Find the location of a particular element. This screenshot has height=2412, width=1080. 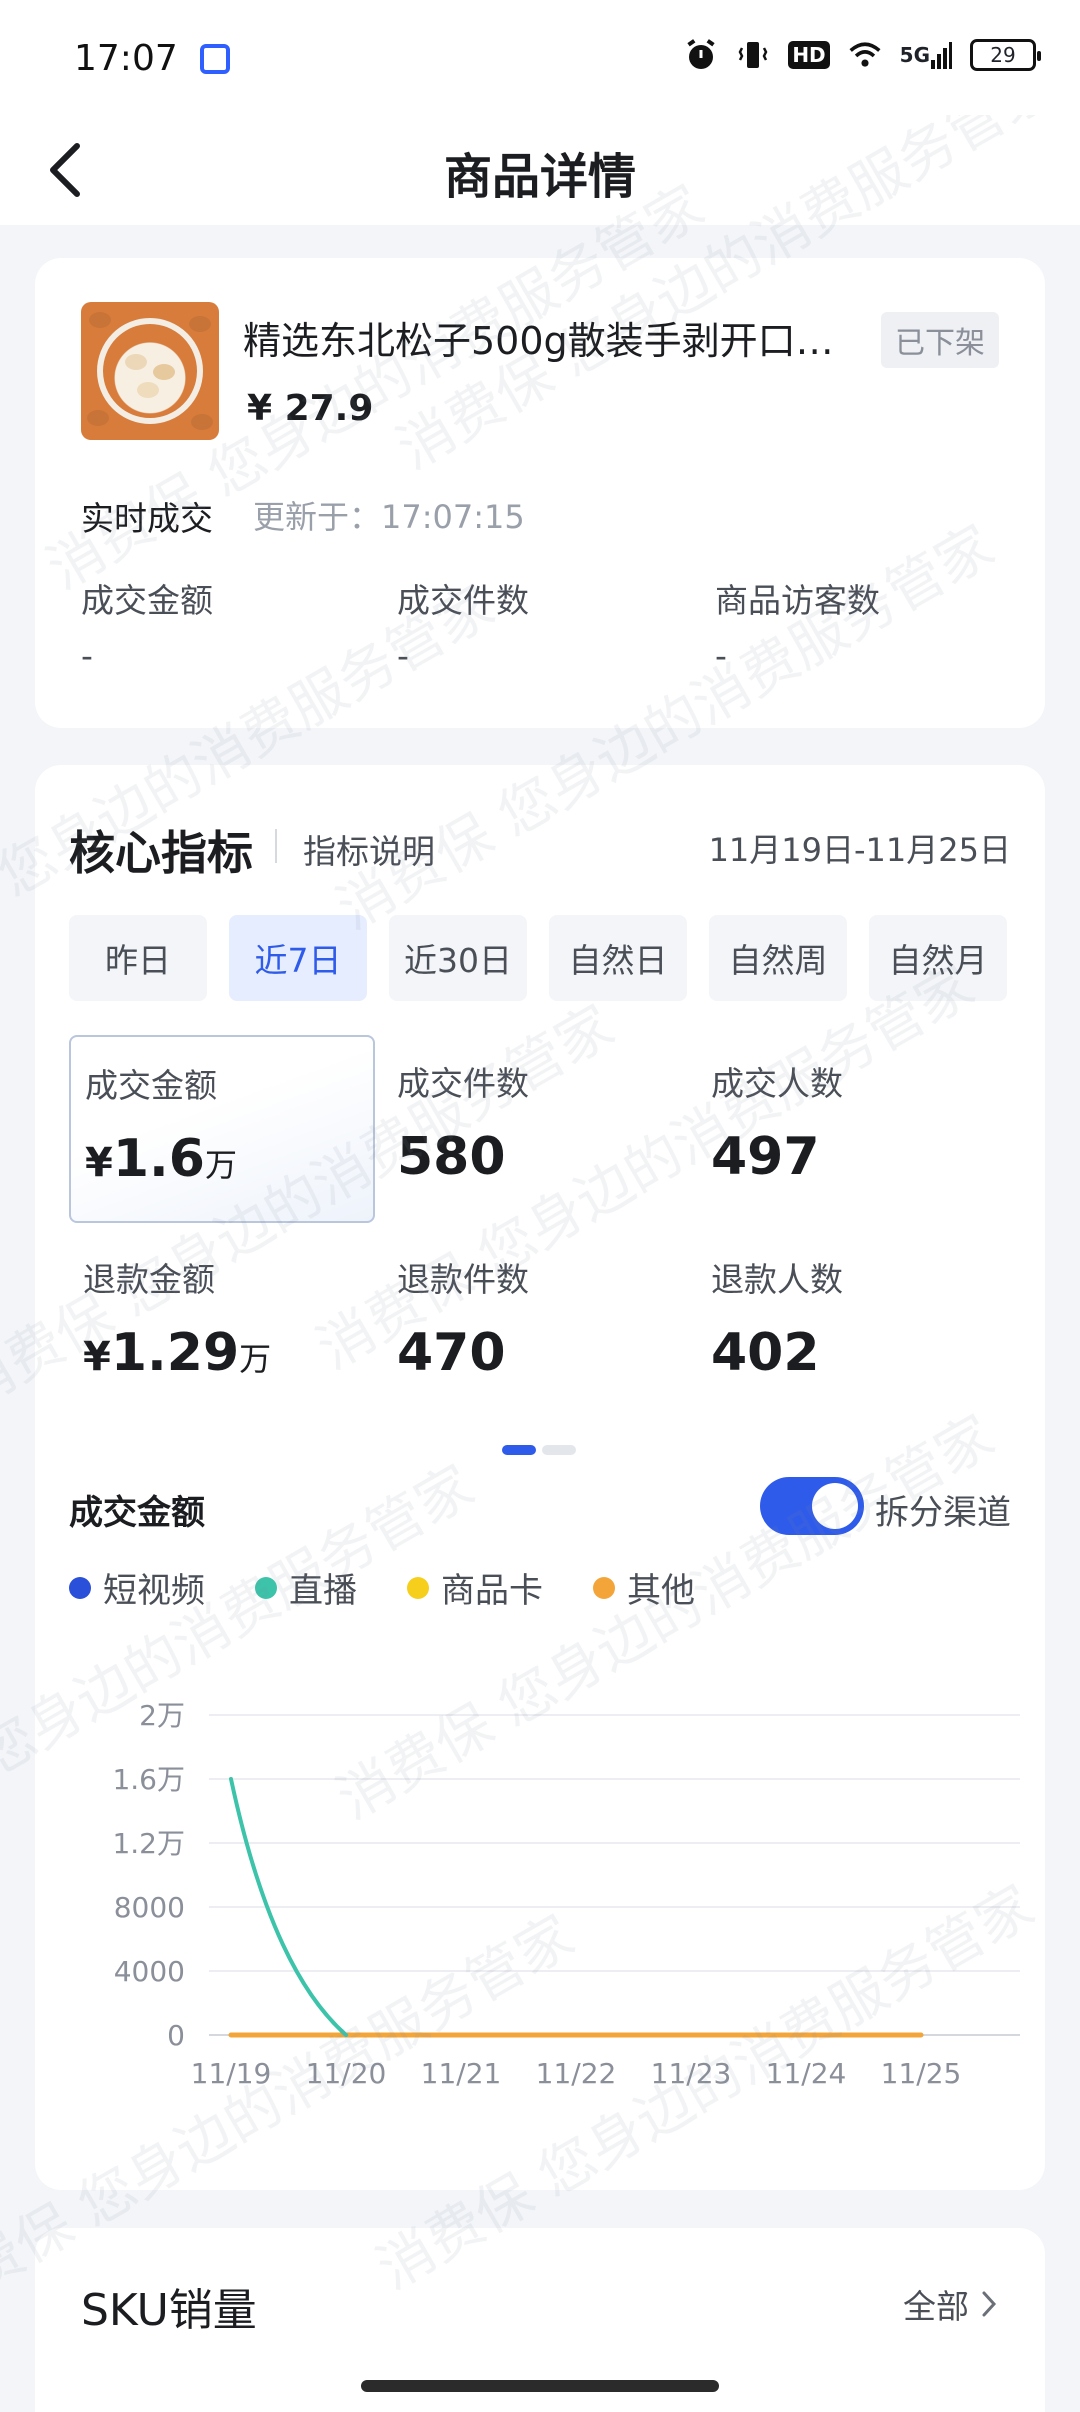

nav-bar: 商品详情 is located at coordinates (540, 170).